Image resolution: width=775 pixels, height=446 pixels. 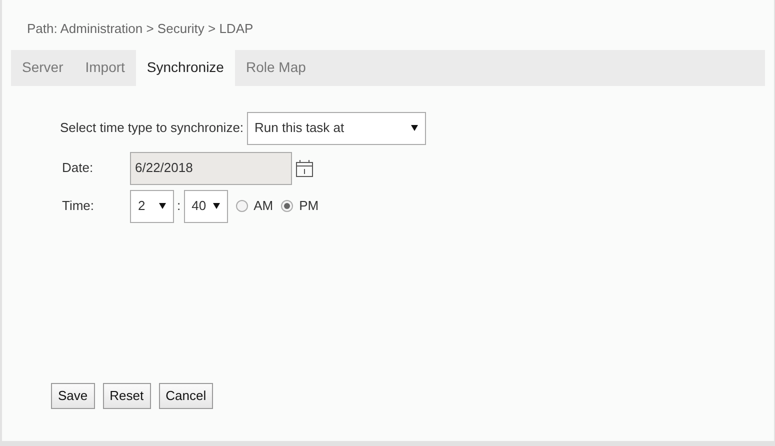 What do you see at coordinates (275, 68) in the screenshot?
I see `tab: Role Map` at bounding box center [275, 68].